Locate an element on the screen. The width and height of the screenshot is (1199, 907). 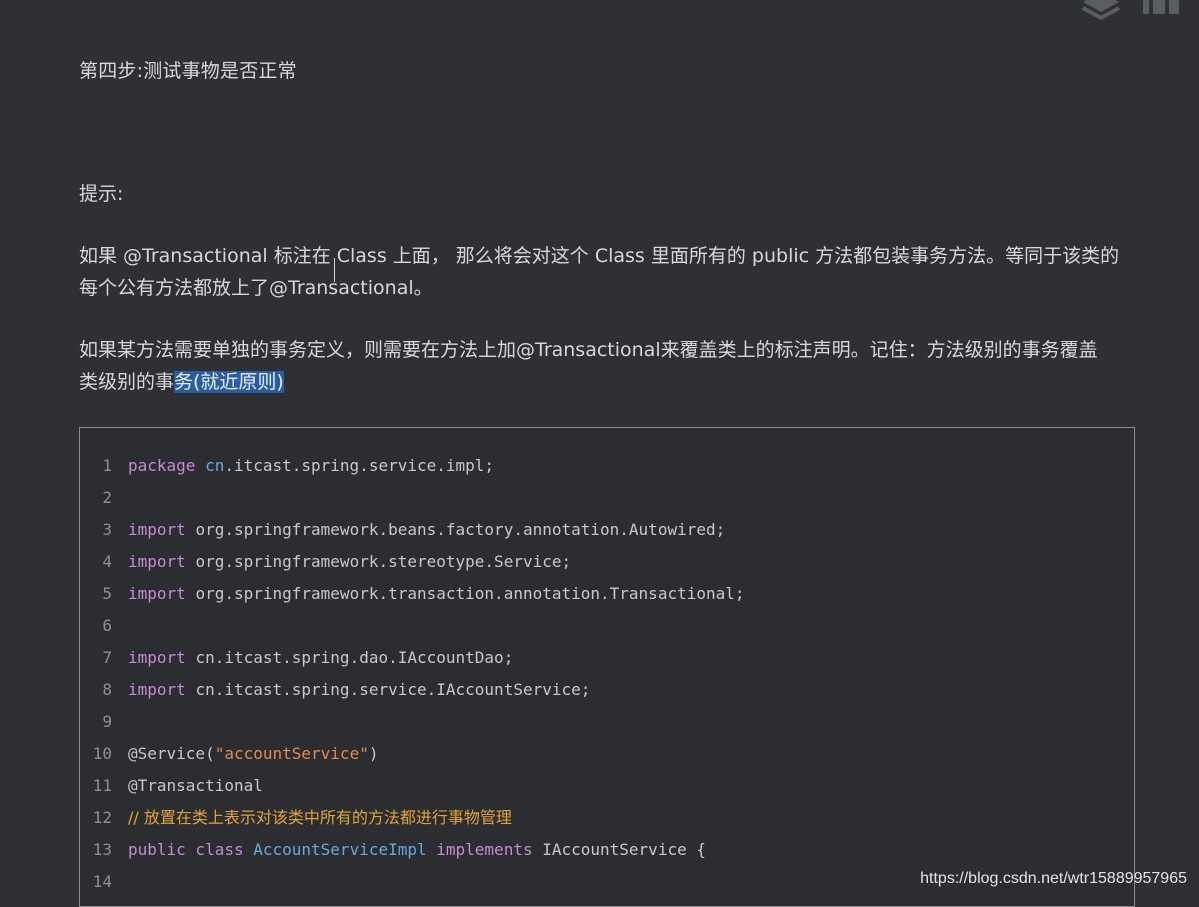
code-text: IAccountService { is located at coordinates (624, 849).